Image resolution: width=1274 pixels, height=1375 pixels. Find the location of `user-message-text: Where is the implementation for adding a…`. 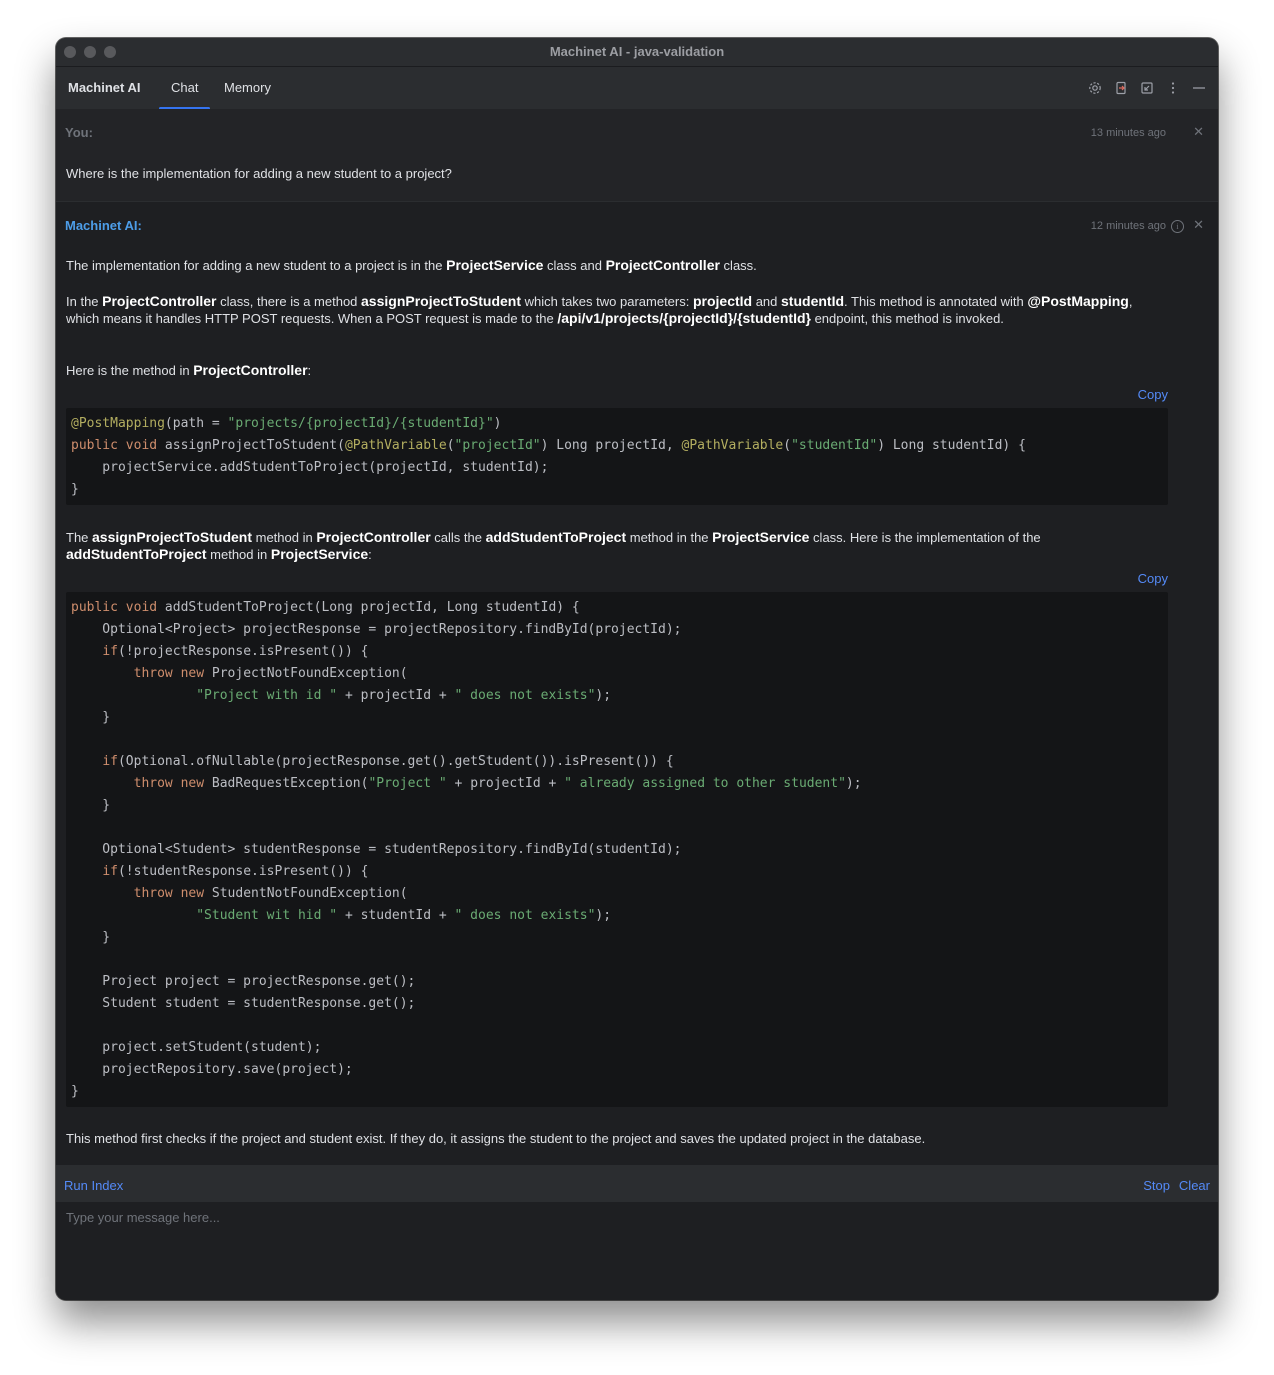

user-message-text: Where is the implementation for adding a… is located at coordinates (259, 173).